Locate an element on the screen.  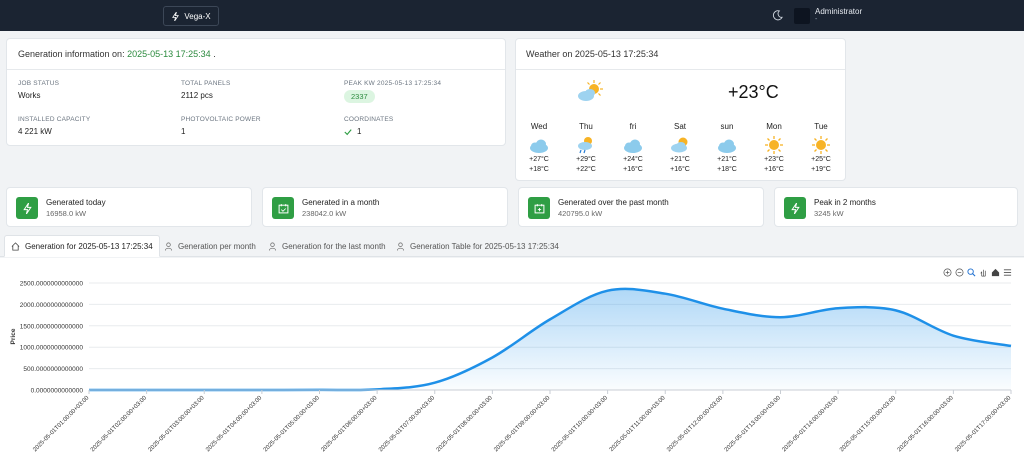
tab-label: Generation per month is located at coordinates (217, 246).